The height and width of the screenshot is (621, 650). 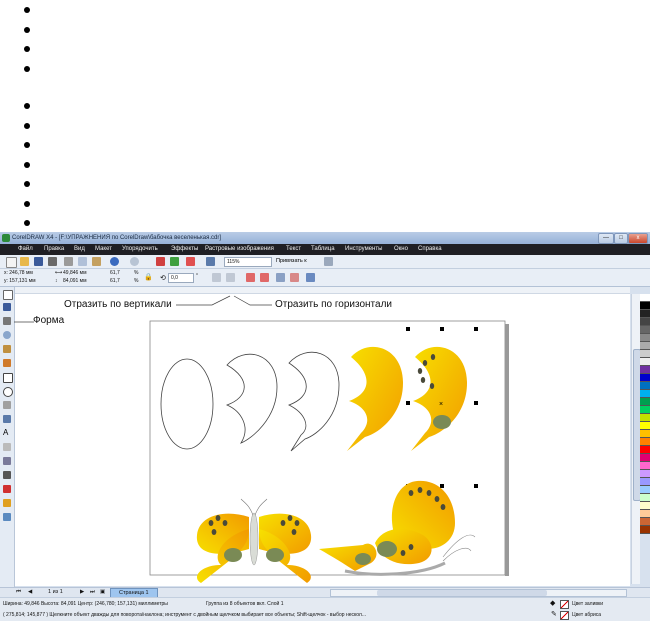 I want to click on menu-edit: Правка, so click(x=54, y=249).